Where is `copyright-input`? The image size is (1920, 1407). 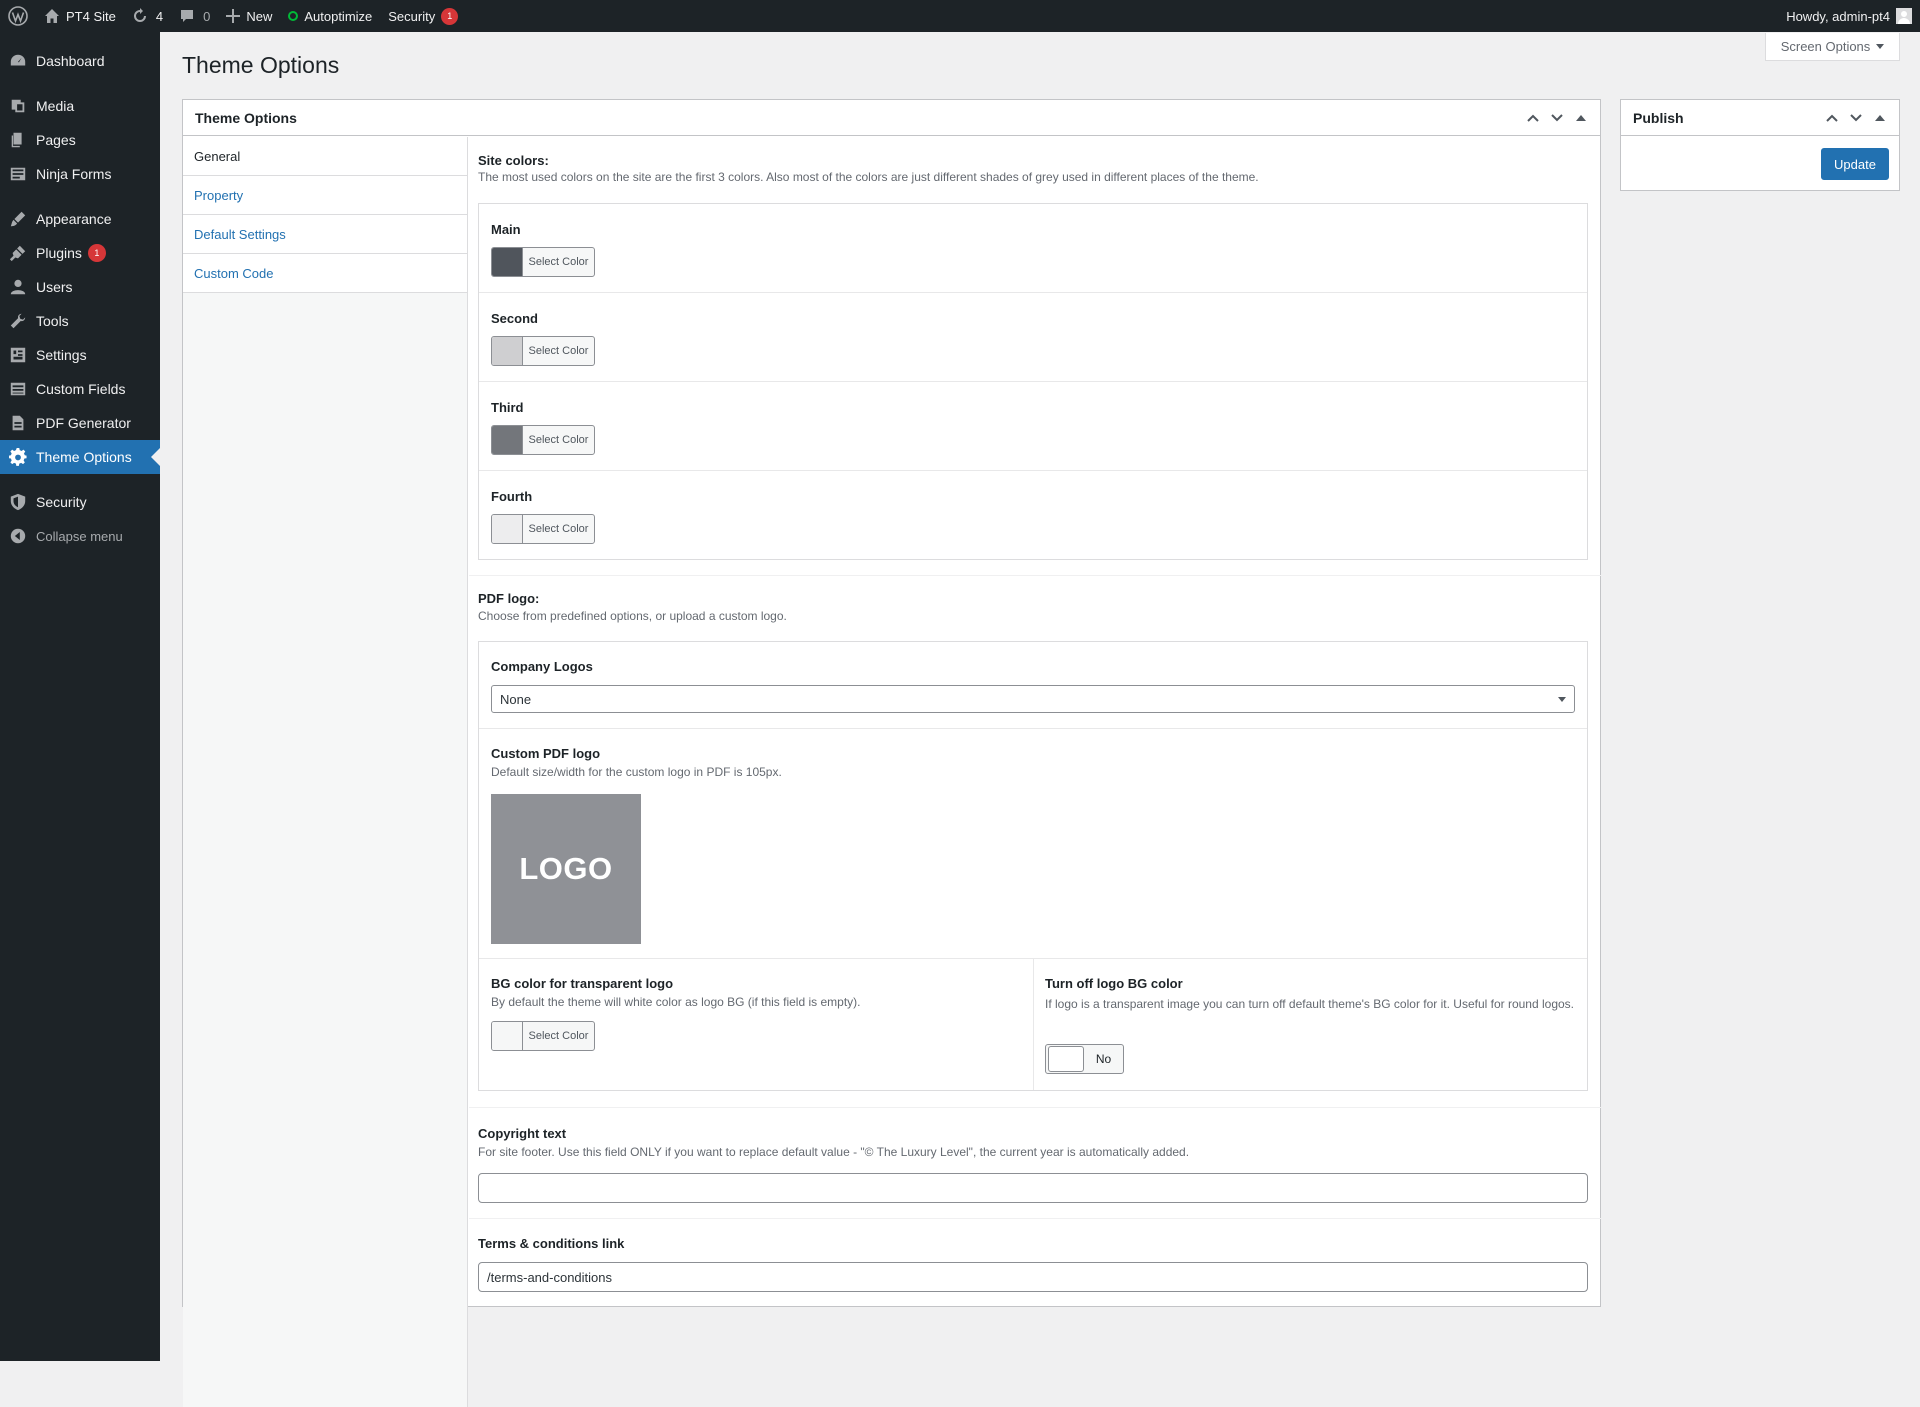 copyright-input is located at coordinates (1033, 1188).